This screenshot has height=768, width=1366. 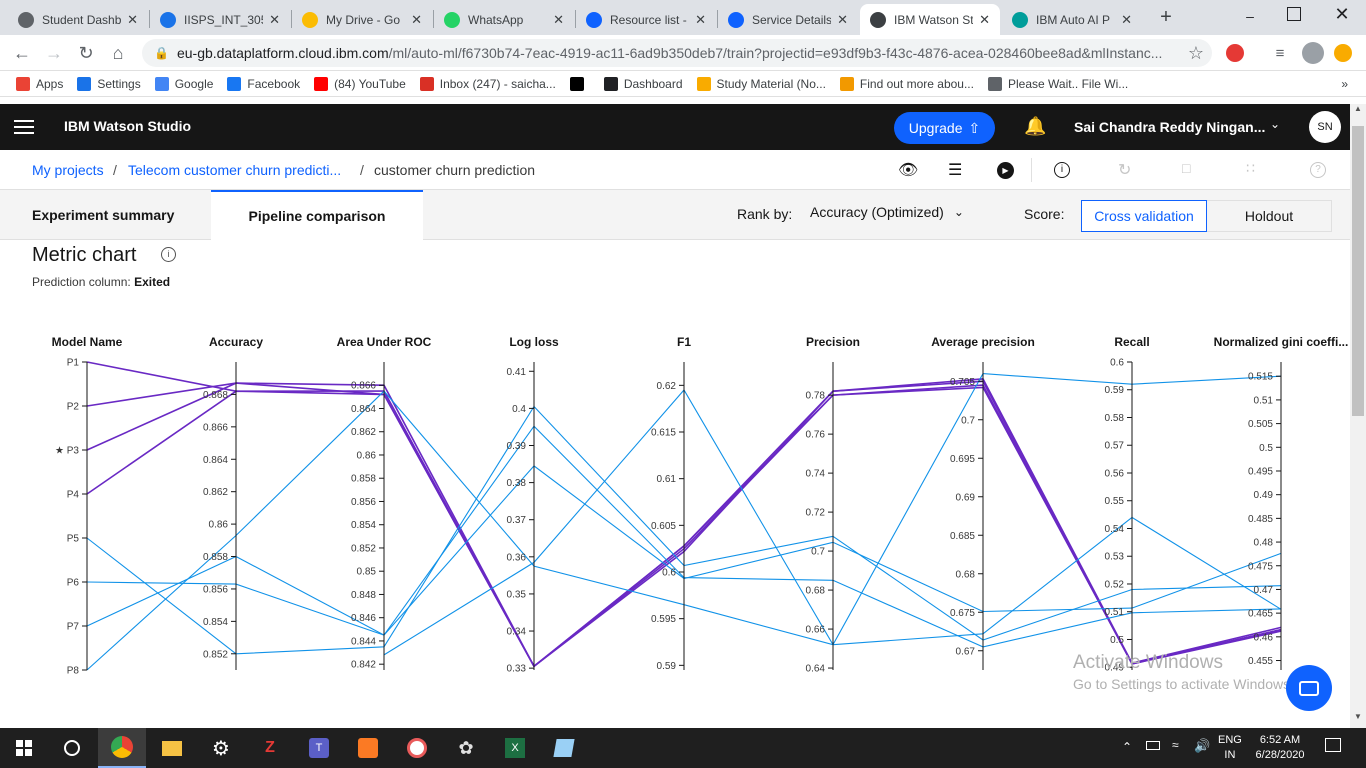 What do you see at coordinates (1275, 124) in the screenshot?
I see `chevron-down-icon: ⌄` at bounding box center [1275, 124].